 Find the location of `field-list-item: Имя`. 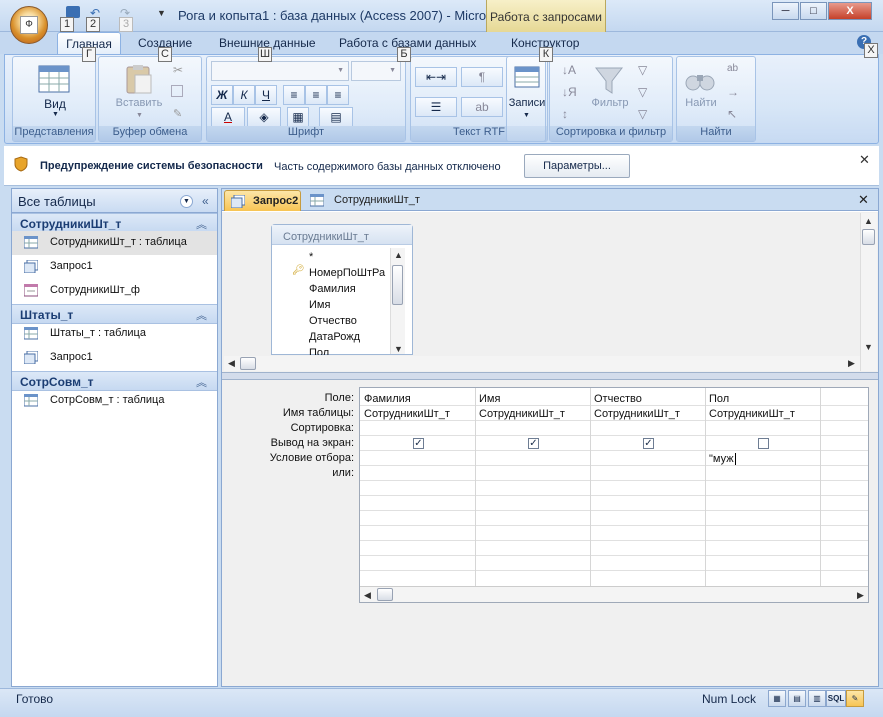

field-list-item: Имя is located at coordinates (319, 305).